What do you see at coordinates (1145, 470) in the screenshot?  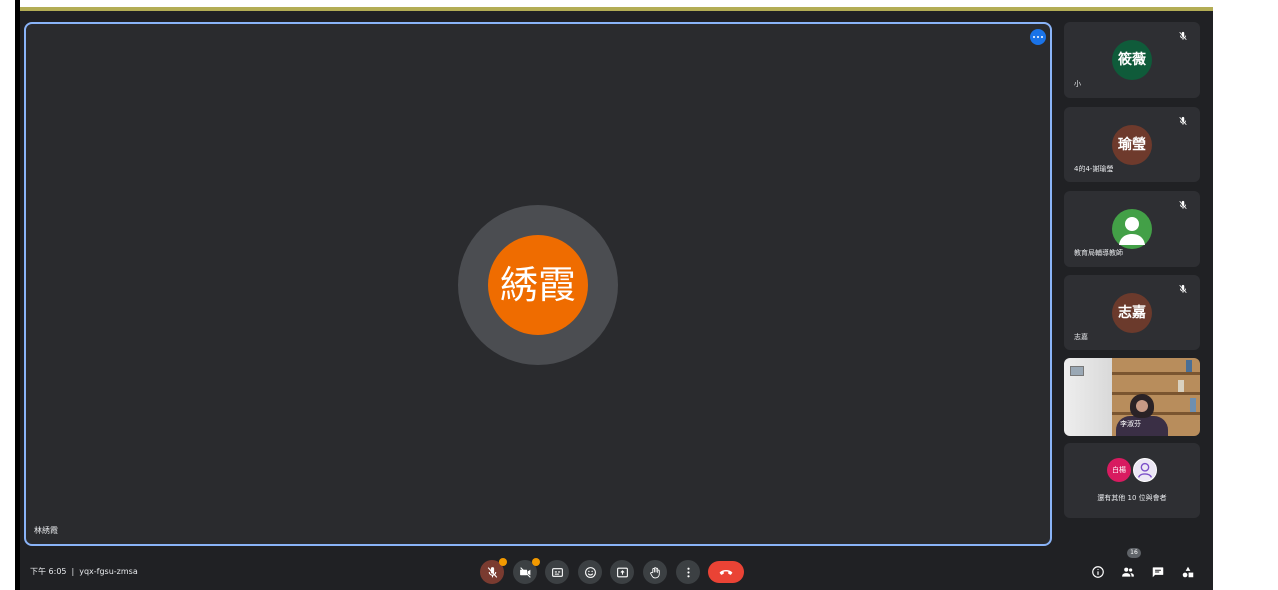 I see `other-participant-avatar-image` at bounding box center [1145, 470].